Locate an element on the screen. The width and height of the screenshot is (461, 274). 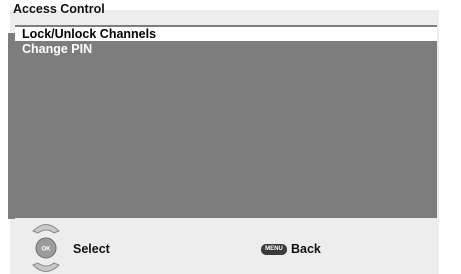
navigation-pad-icon: OK is located at coordinates (46, 248).